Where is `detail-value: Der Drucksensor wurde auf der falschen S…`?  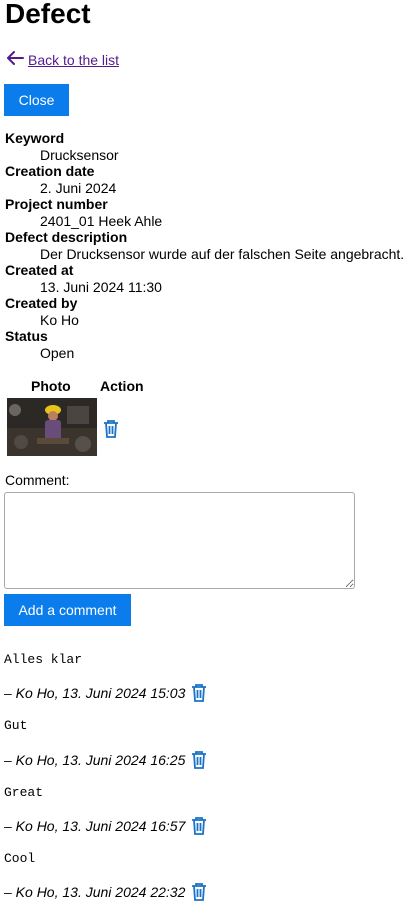 detail-value: Der Drucksensor wurde auf der falschen S… is located at coordinates (222, 253).